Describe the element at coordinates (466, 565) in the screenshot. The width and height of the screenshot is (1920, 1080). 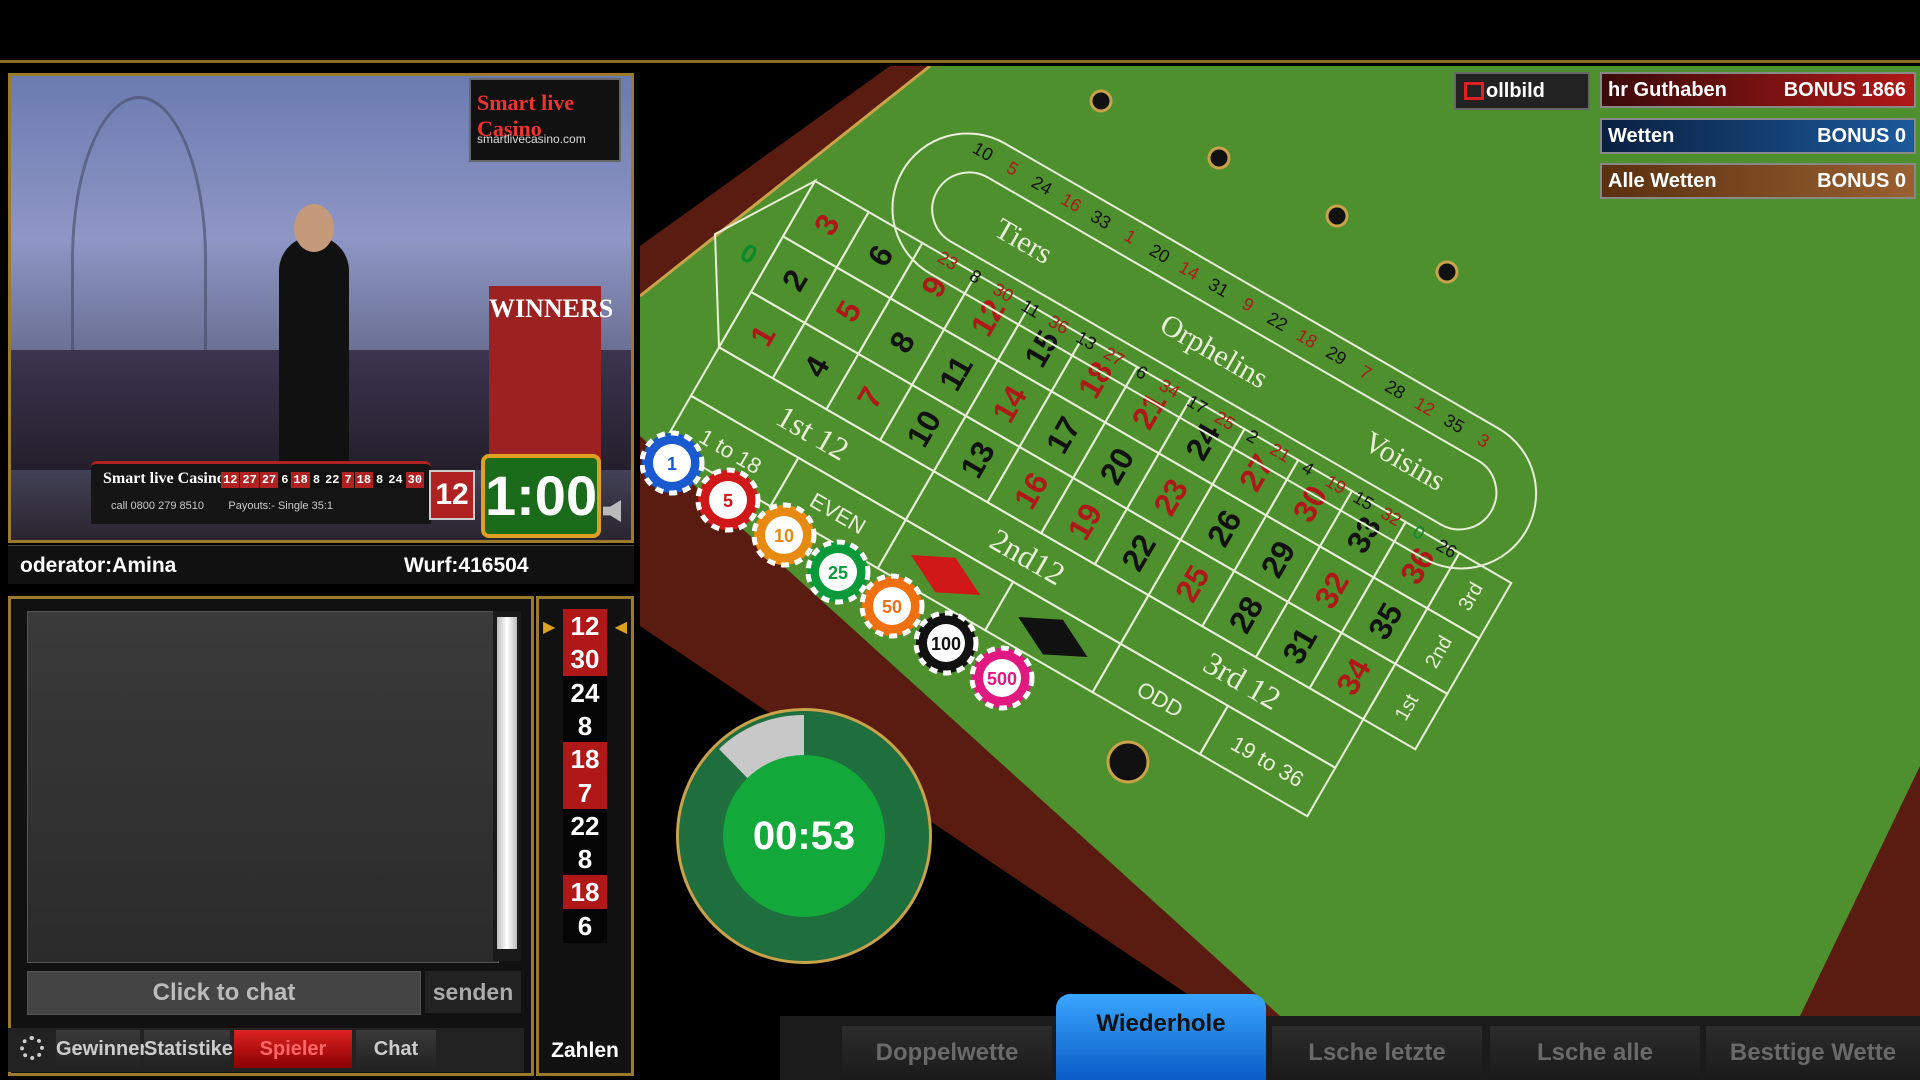
I see `spin-counter: Wurf:416504` at that location.